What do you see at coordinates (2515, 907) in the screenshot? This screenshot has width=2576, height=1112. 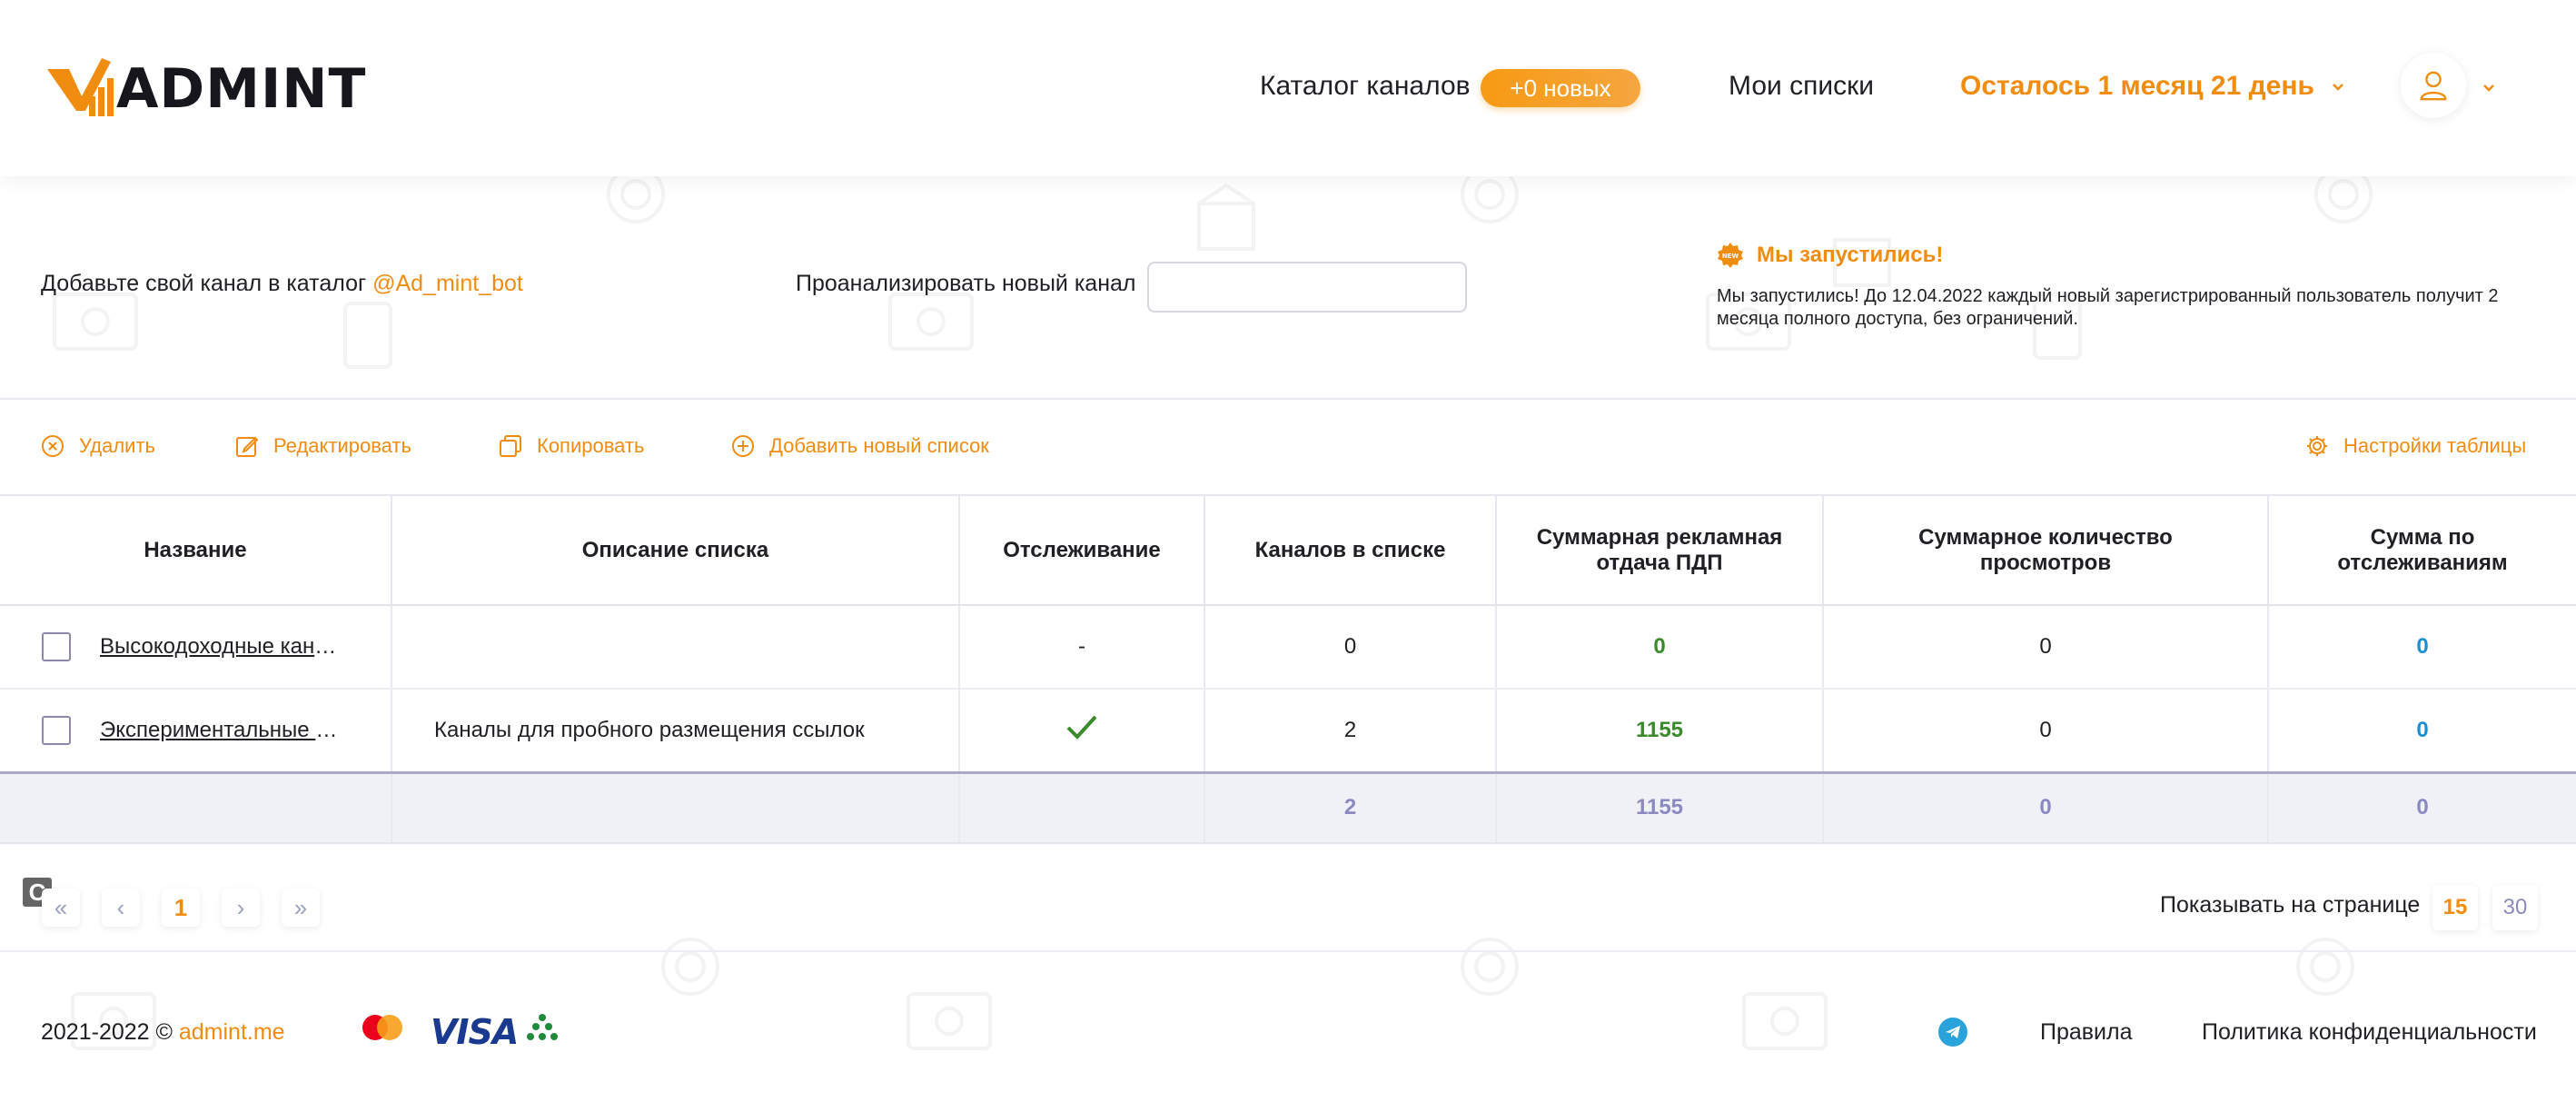 I see `per-page-option-30: 30` at bounding box center [2515, 907].